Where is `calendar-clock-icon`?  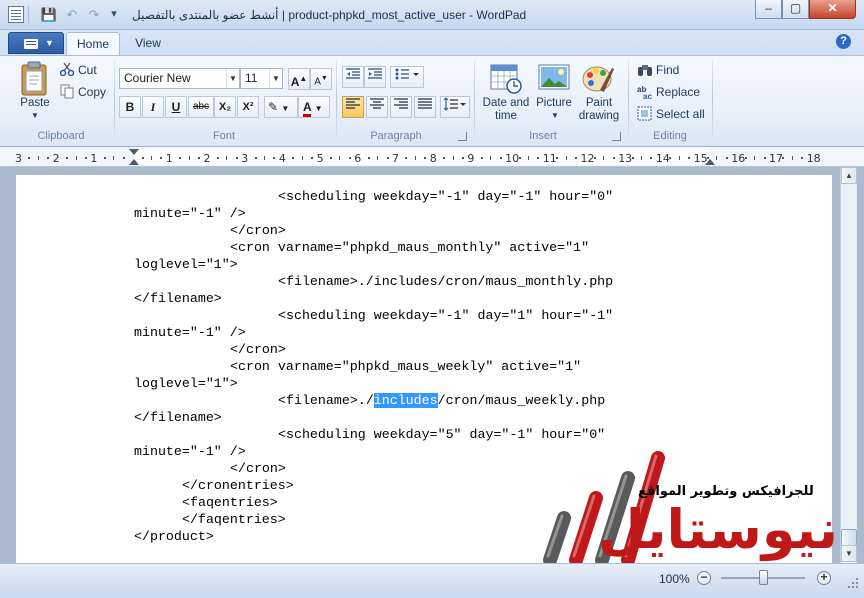
calendar-clock-icon is located at coordinates (506, 78).